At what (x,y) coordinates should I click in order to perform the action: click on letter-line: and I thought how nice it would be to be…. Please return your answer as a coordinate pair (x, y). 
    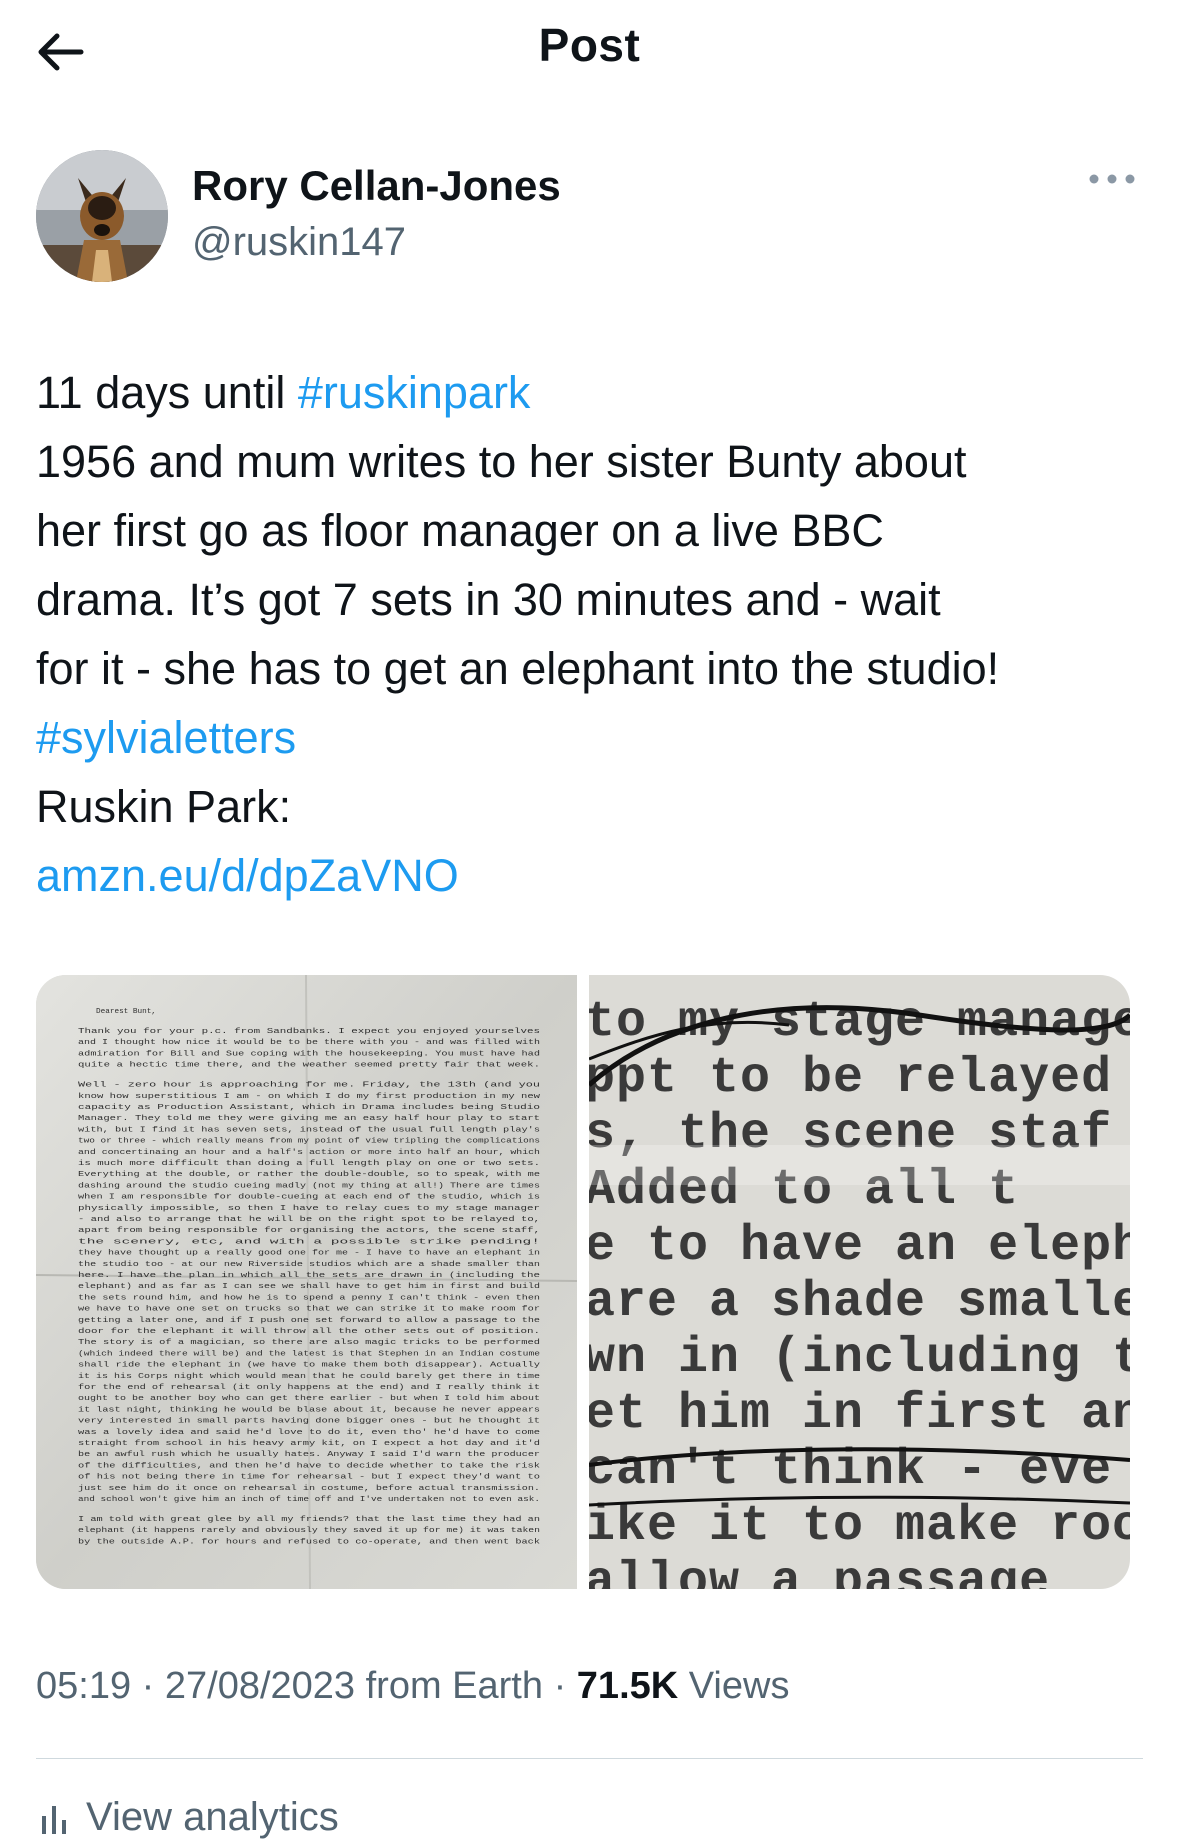
    Looking at the image, I should click on (309, 1043).